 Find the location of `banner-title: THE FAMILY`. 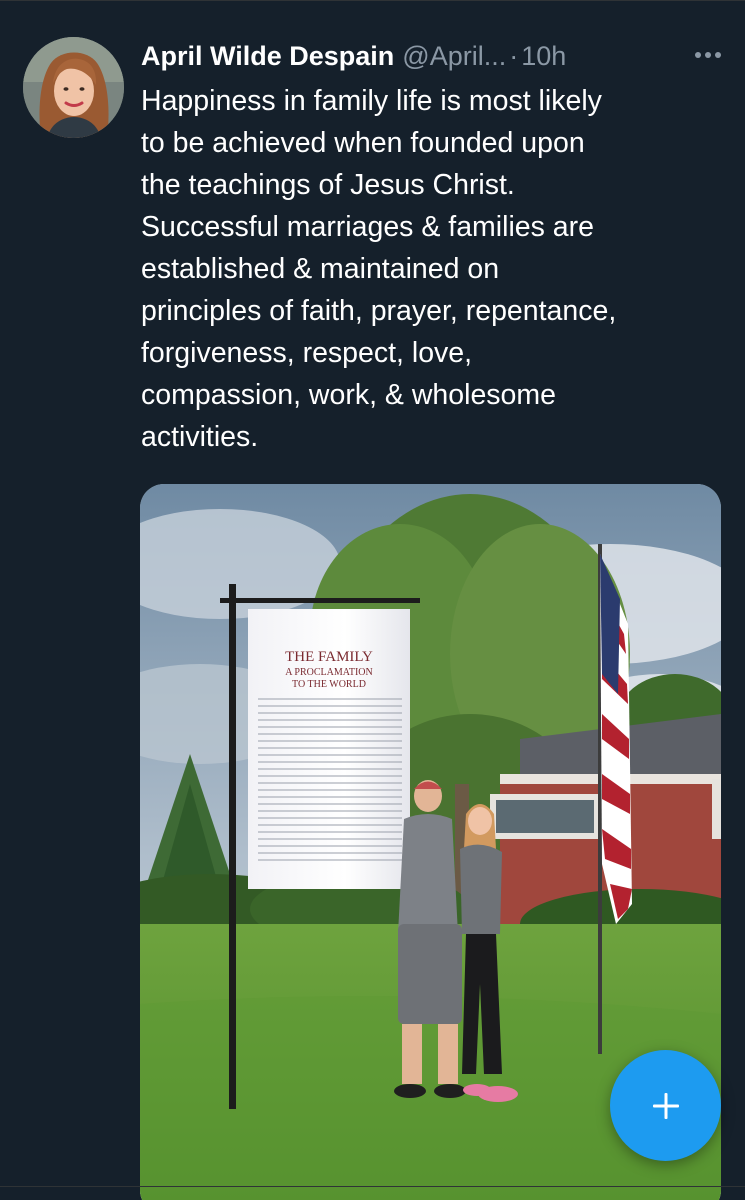

banner-title: THE FAMILY is located at coordinates (329, 657).